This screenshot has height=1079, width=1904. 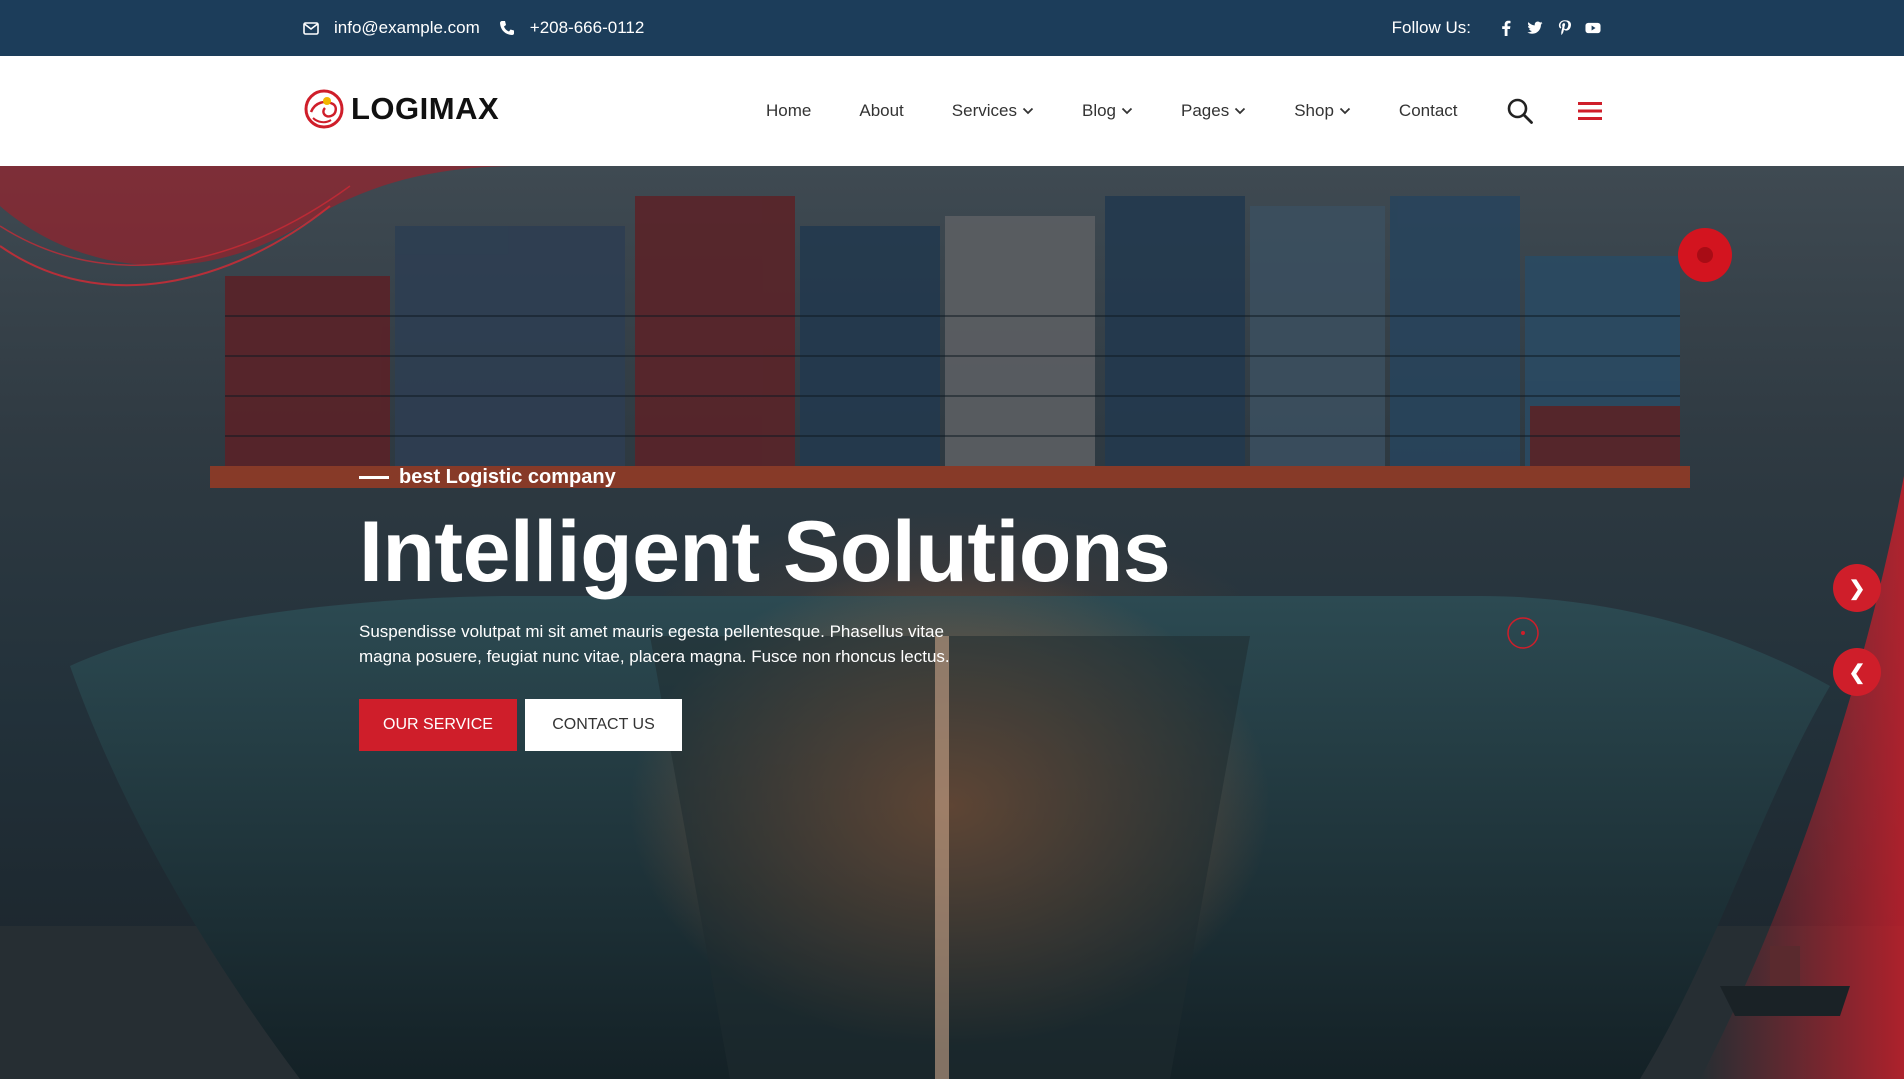 I want to click on phone-link: +208-666-0112, so click(x=571, y=28).